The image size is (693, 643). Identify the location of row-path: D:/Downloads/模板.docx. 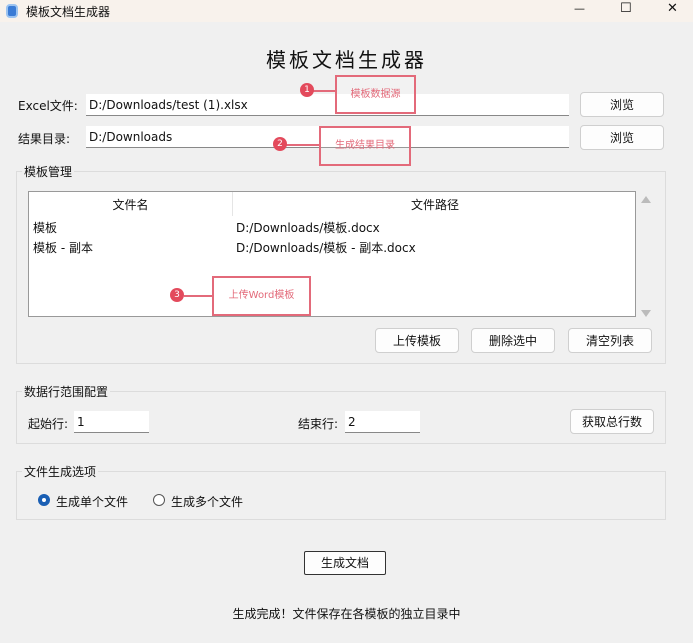
(308, 228).